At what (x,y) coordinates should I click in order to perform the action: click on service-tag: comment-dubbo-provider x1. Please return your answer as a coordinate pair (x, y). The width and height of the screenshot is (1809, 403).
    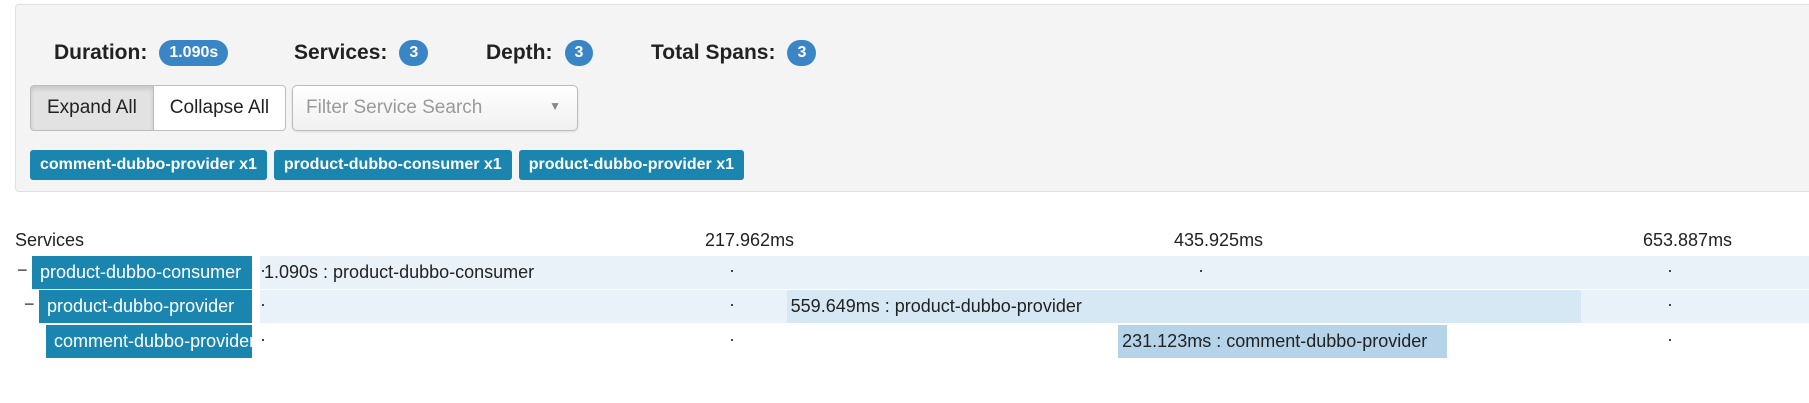
    Looking at the image, I should click on (148, 165).